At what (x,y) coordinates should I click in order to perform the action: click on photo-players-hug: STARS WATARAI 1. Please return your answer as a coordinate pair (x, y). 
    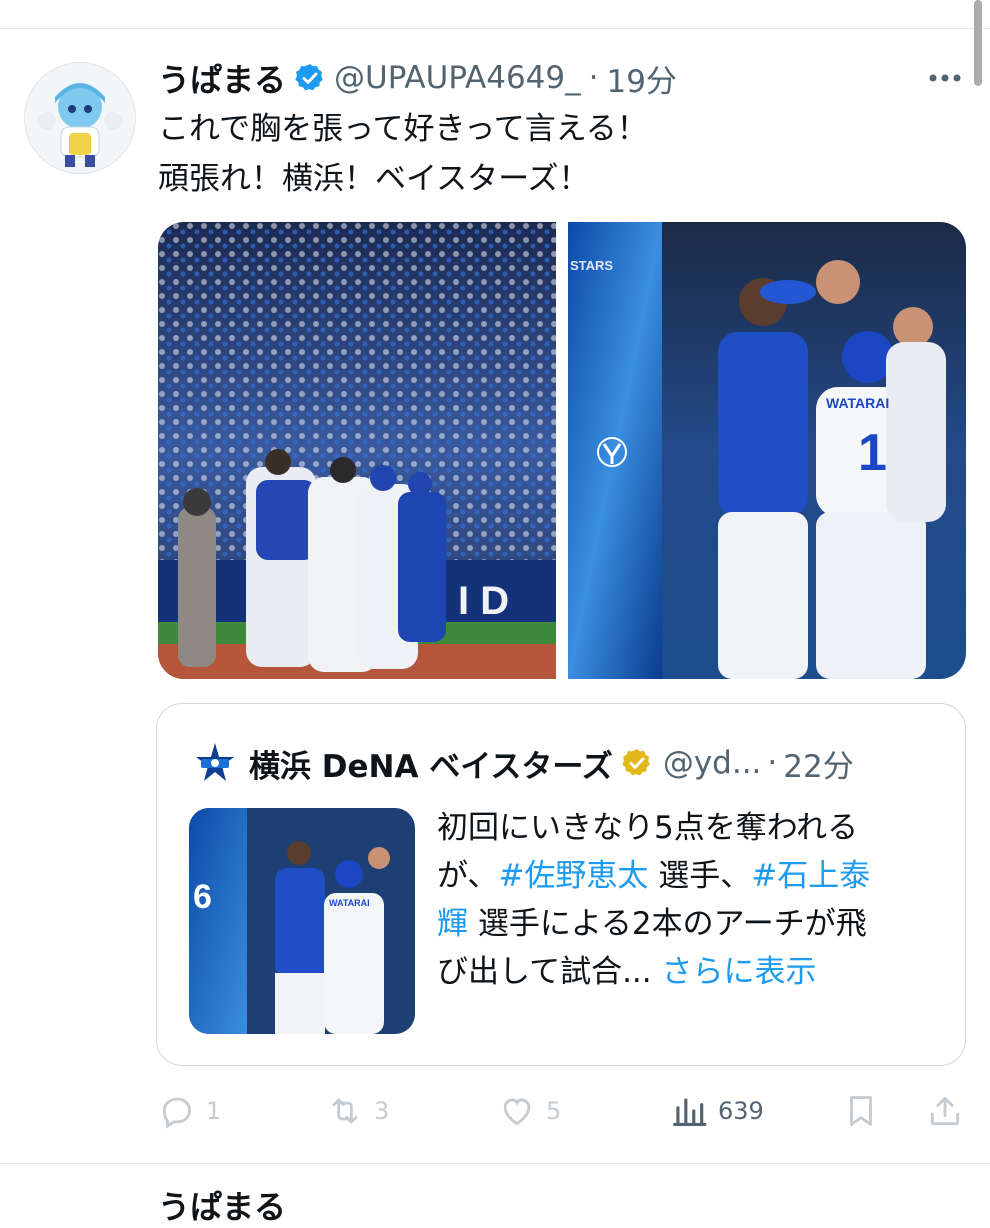
    Looking at the image, I should click on (767, 450).